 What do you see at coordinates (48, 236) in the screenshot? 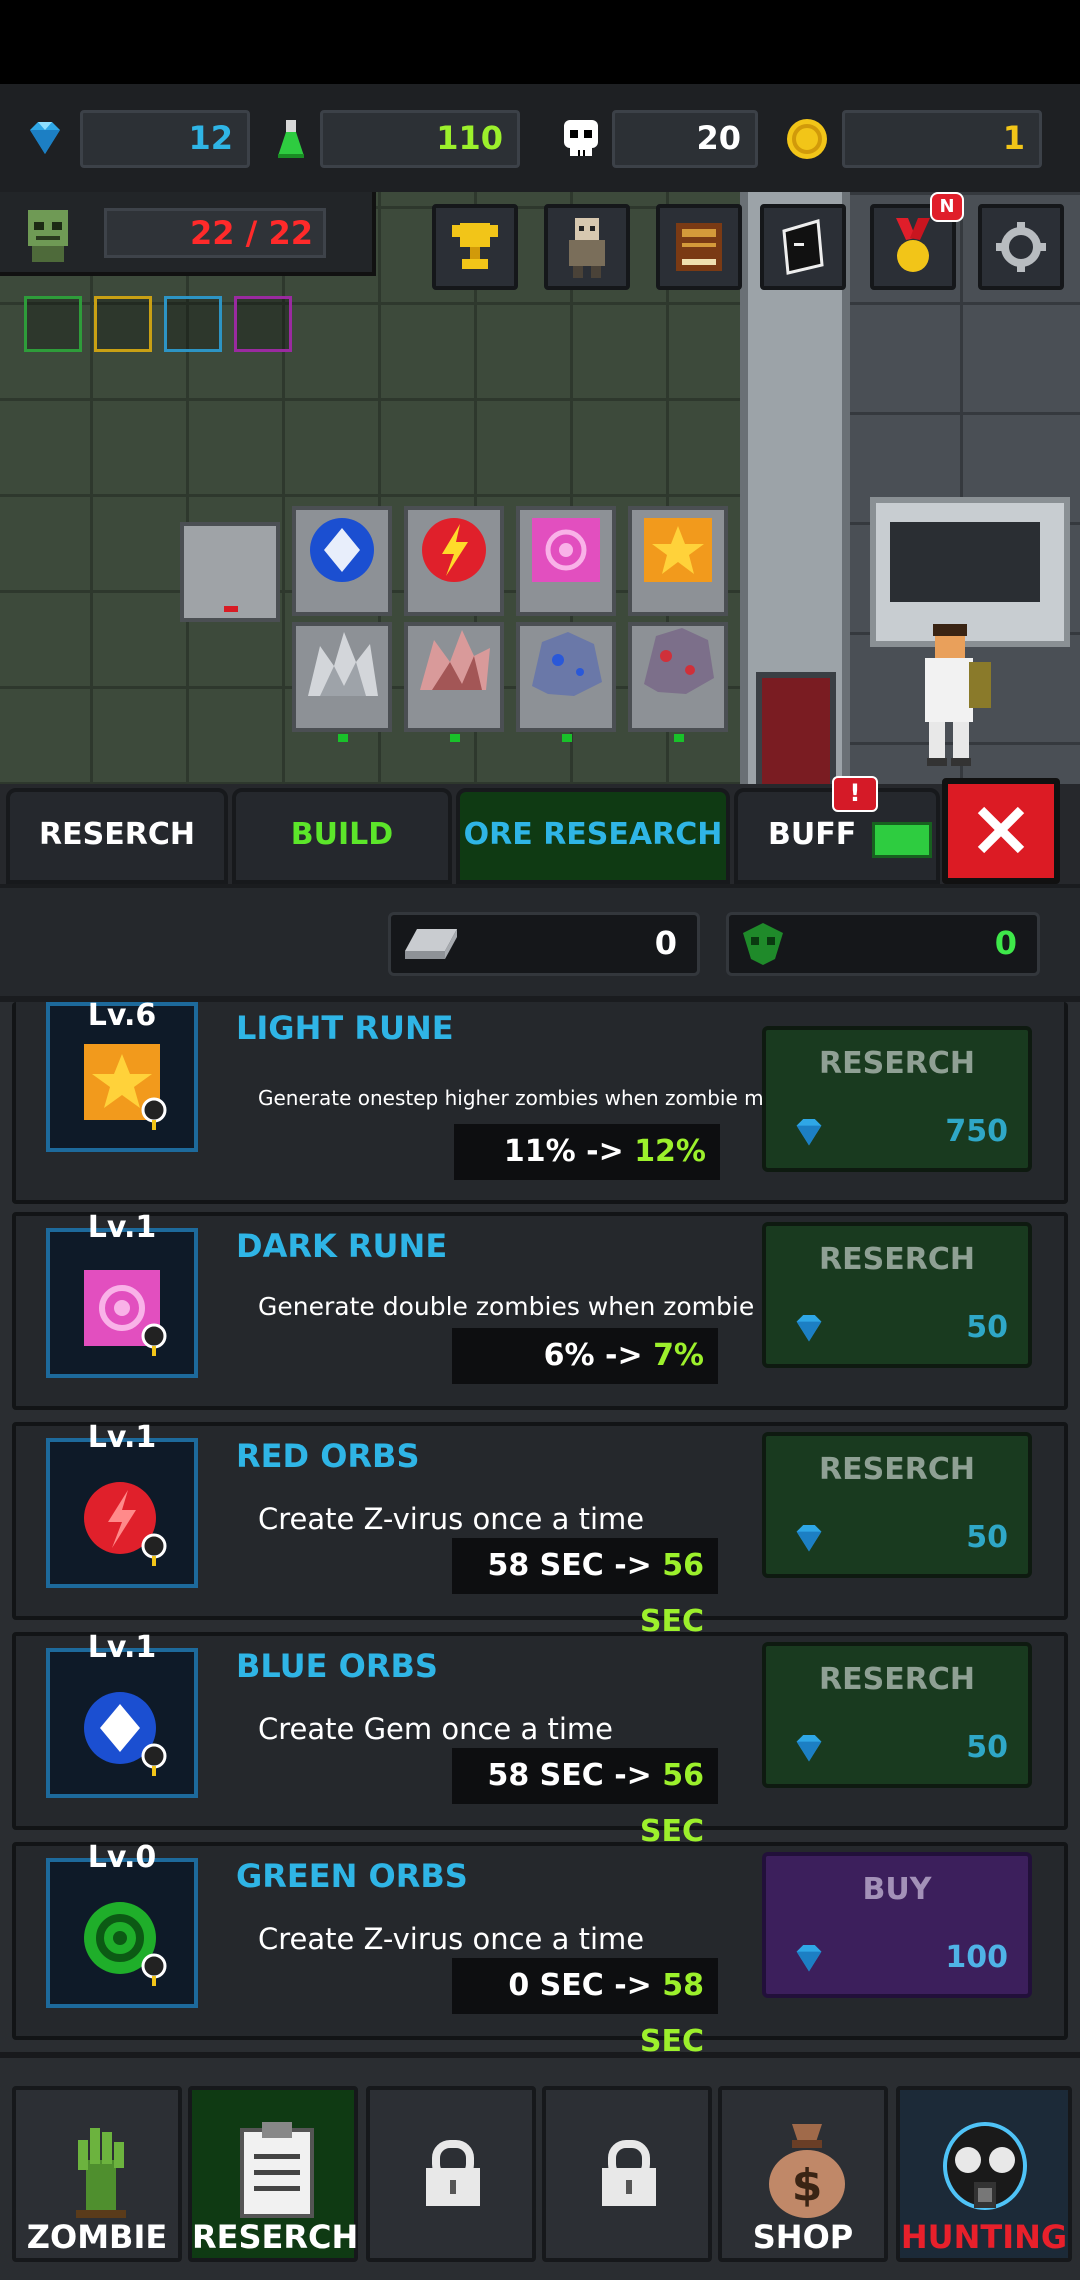
I see `zombie-head-icon` at bounding box center [48, 236].